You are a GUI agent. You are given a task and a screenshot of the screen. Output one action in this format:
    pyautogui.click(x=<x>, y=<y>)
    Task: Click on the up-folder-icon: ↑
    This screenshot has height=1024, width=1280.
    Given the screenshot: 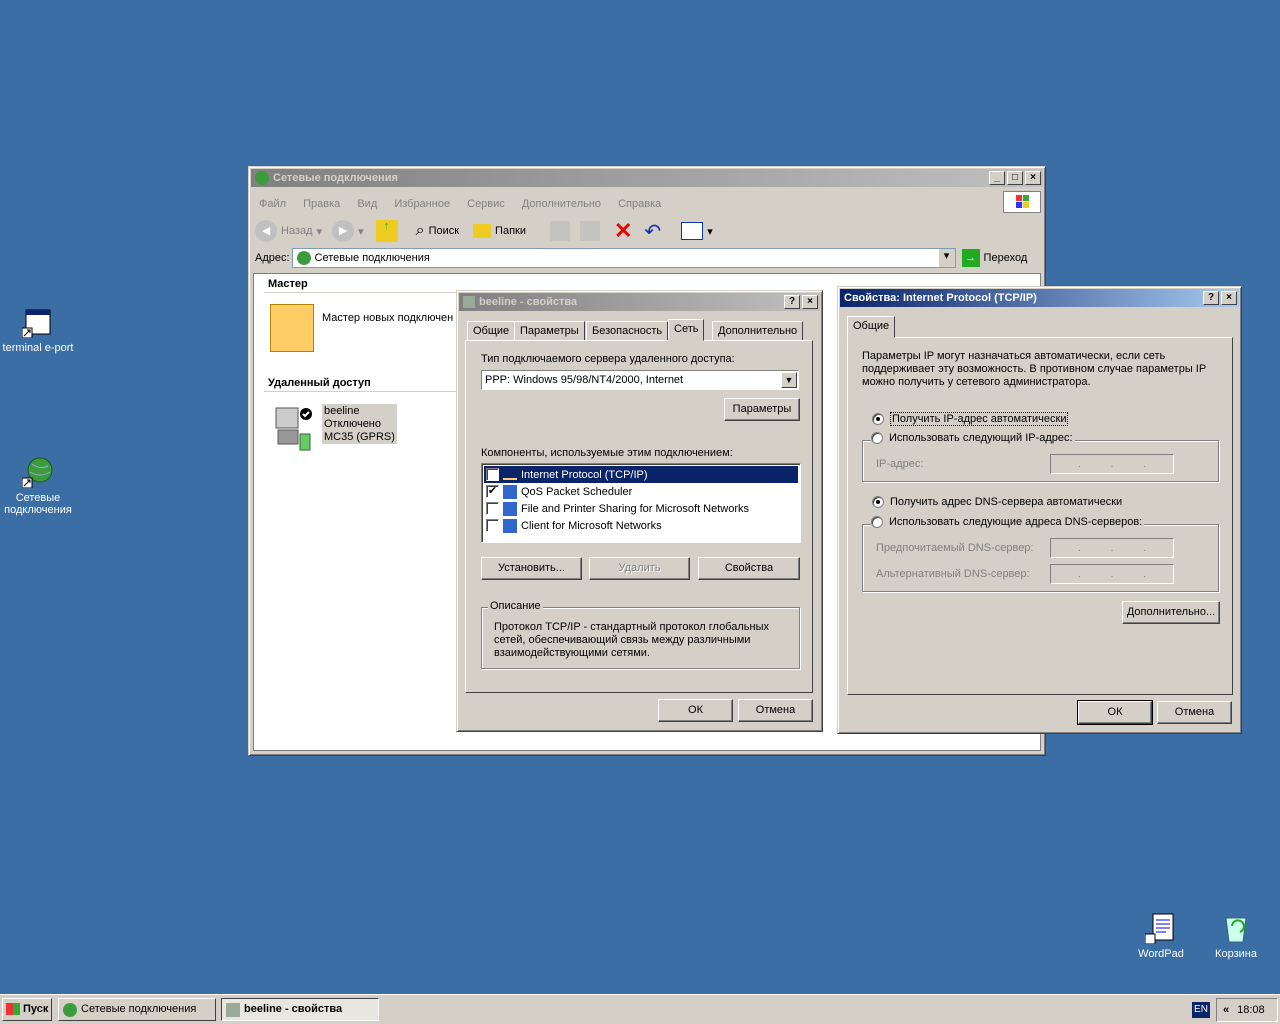 What is the action you would take?
    pyautogui.click(x=386, y=231)
    